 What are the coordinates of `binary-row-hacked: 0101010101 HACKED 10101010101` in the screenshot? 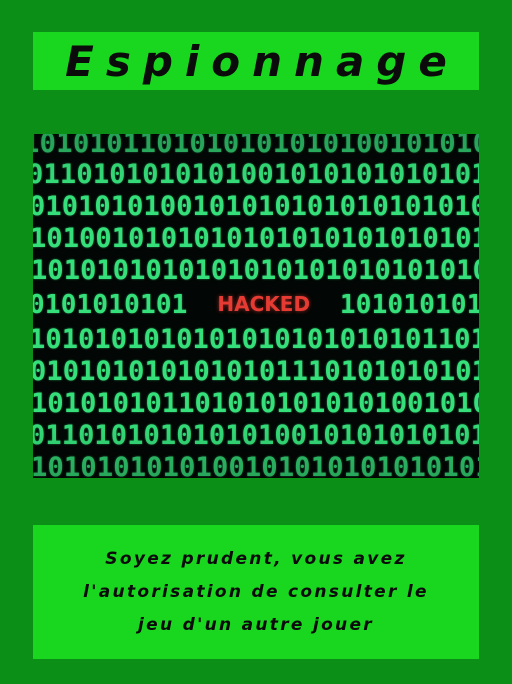 It's located at (256, 305).